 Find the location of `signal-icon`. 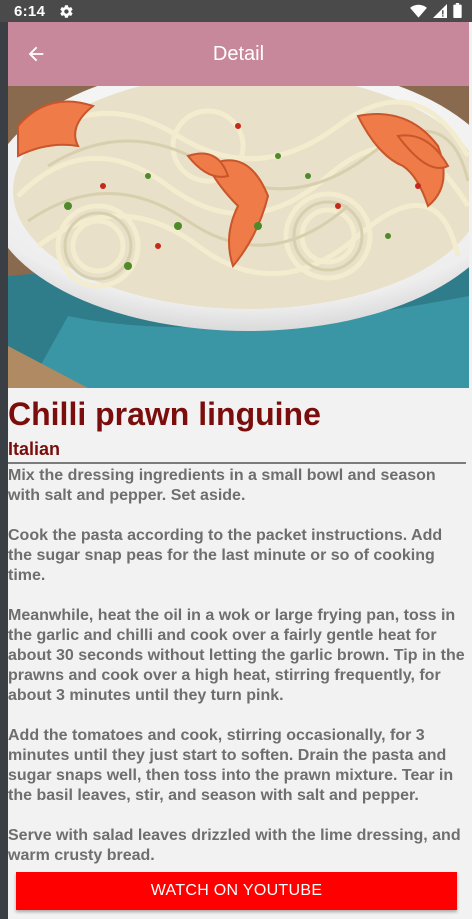

signal-icon is located at coordinates (440, 10).